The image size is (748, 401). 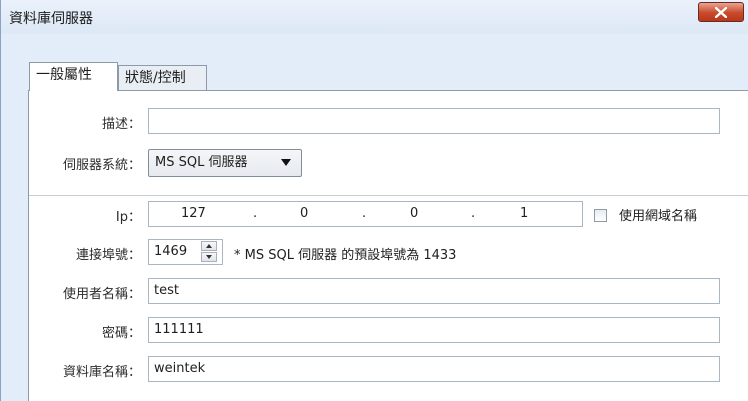 I want to click on port-spinner, so click(x=210, y=252).